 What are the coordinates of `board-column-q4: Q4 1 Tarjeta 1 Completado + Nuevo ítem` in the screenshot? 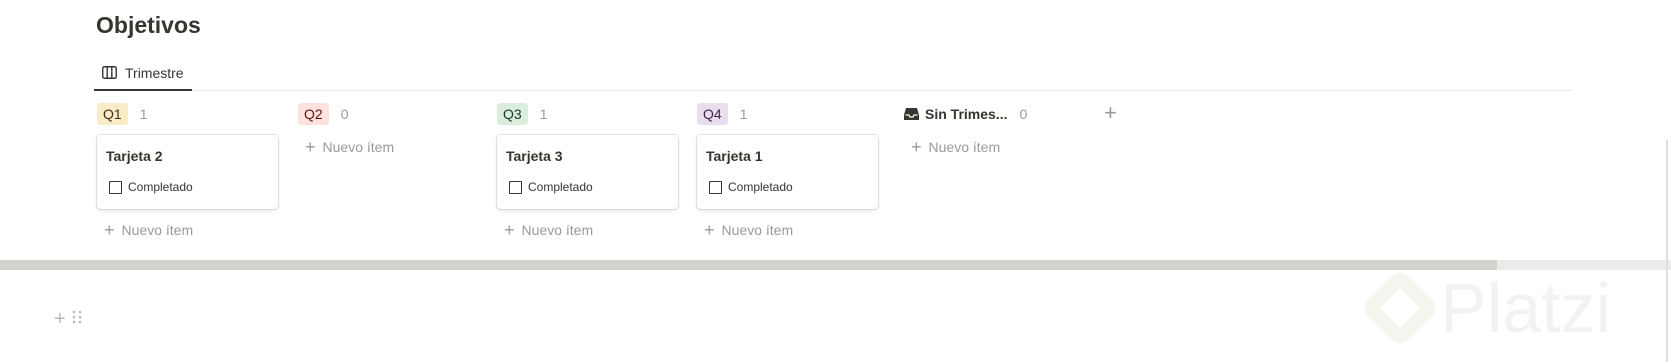 It's located at (788, 171).